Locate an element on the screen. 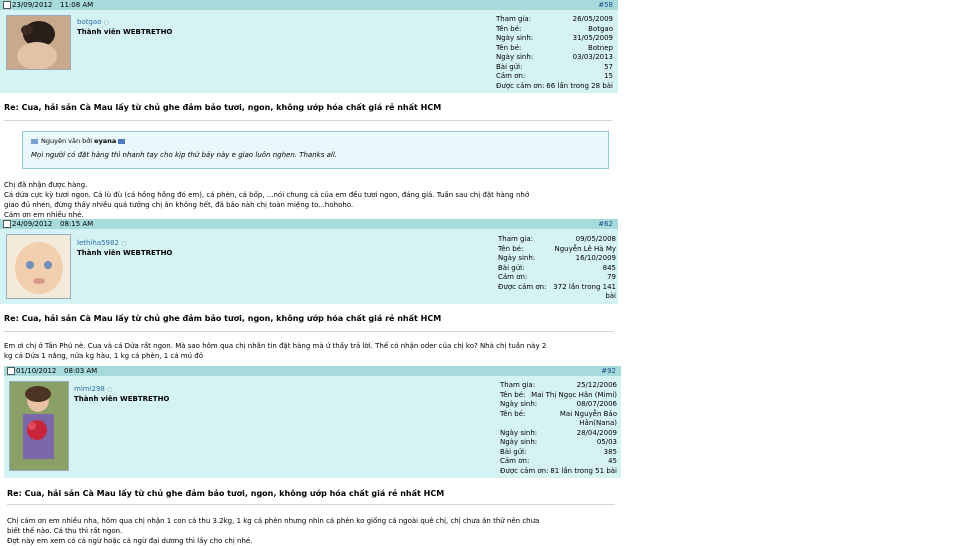  stat-row: Ngày sinh: 05/03 is located at coordinates (558, 443).